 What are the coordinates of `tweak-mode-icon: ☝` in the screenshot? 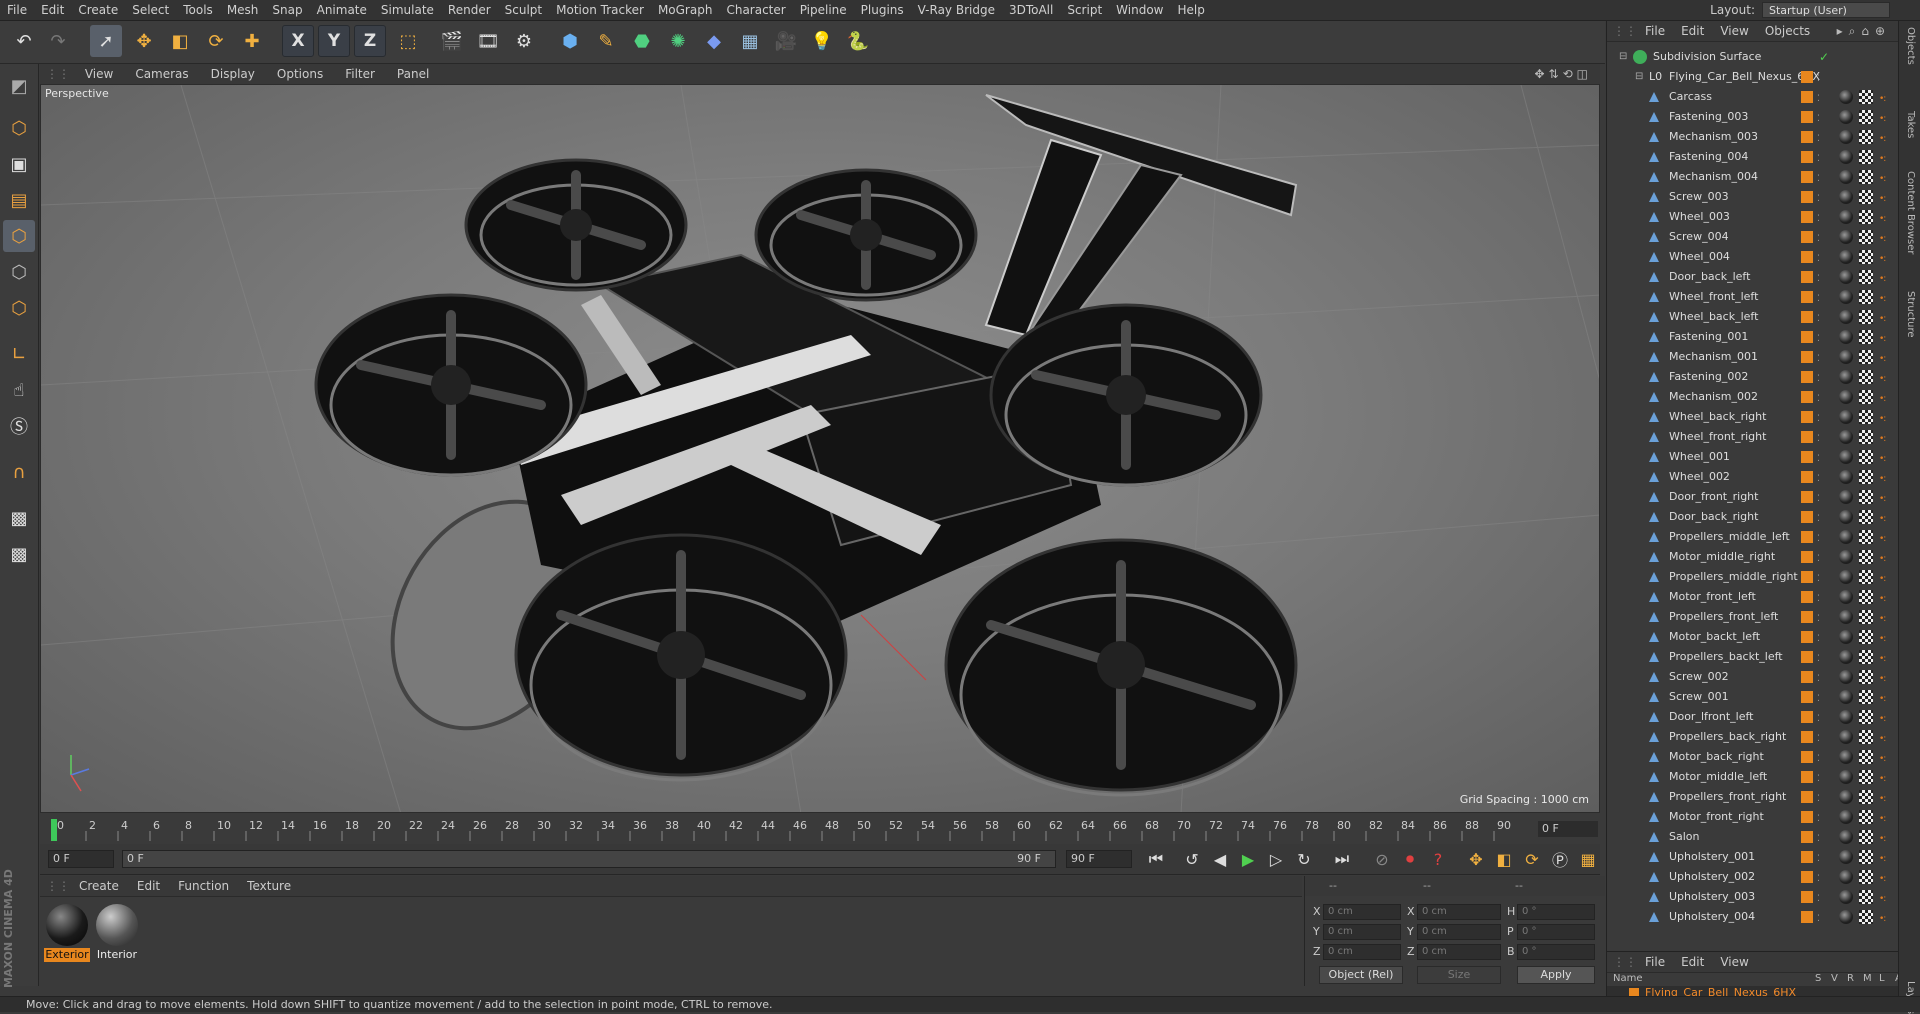 It's located at (19, 390).